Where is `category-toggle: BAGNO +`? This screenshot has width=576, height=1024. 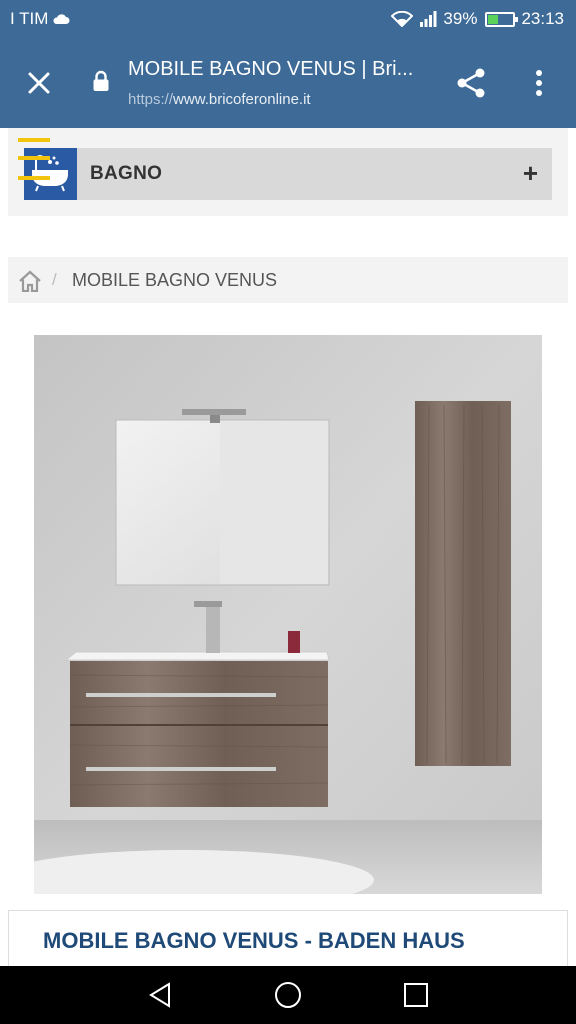 category-toggle: BAGNO + is located at coordinates (288, 174).